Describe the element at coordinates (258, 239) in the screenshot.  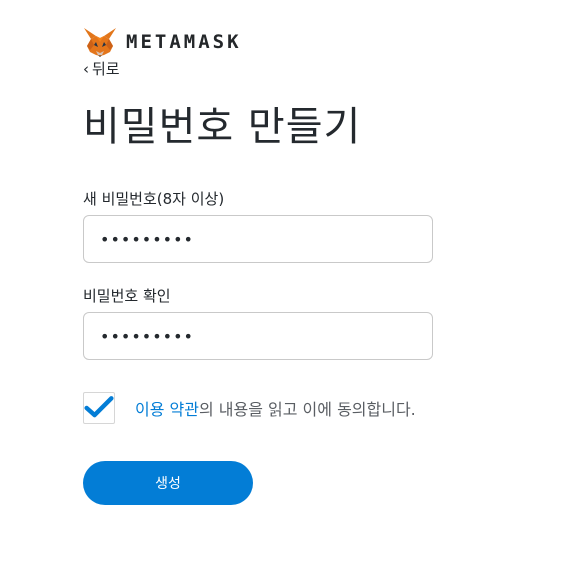
I see `new-password-input` at that location.